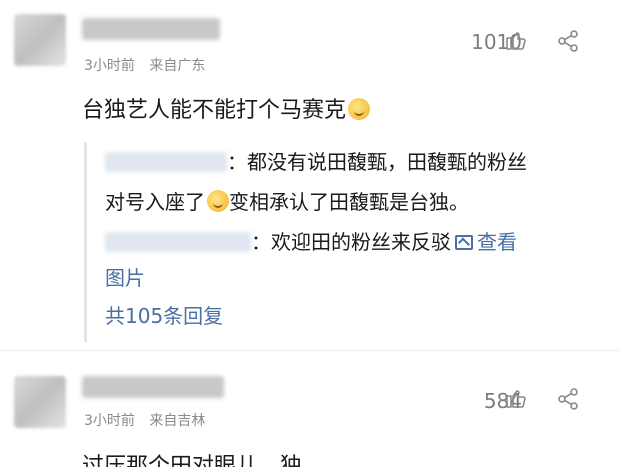 This screenshot has width=620, height=467. Describe the element at coordinates (164, 314) in the screenshot. I see `view-all-replies-link: 共105条回复` at that location.